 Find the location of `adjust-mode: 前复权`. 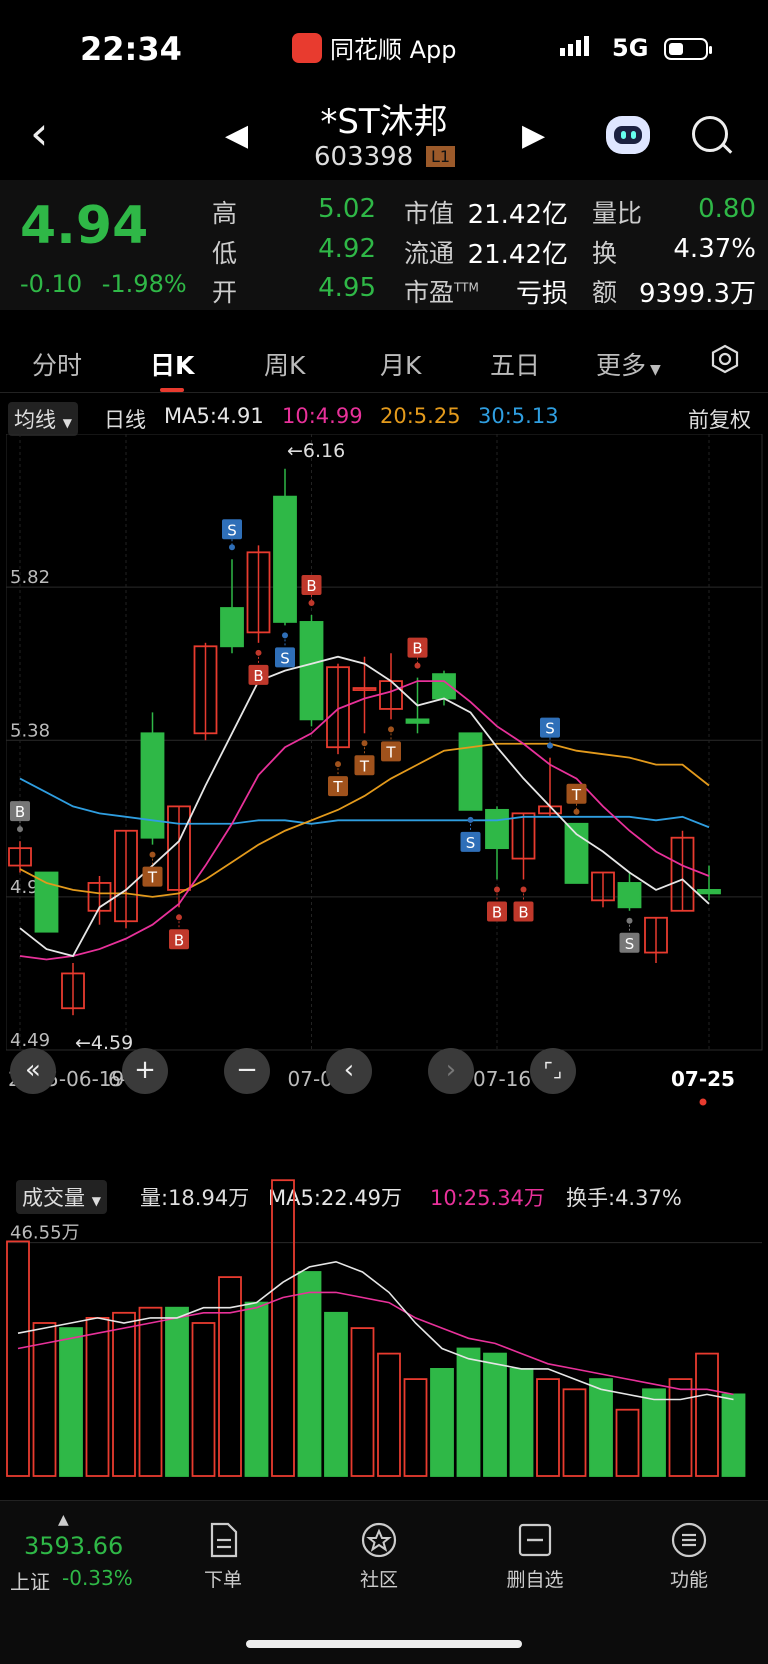

adjust-mode: 前复权 is located at coordinates (719, 419).